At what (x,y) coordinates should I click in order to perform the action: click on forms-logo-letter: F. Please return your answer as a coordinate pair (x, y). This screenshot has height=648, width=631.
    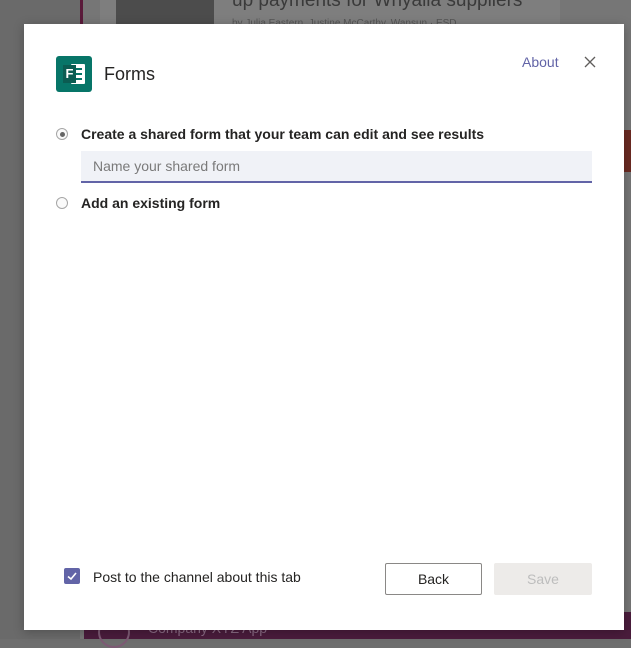
    Looking at the image, I should click on (69, 74).